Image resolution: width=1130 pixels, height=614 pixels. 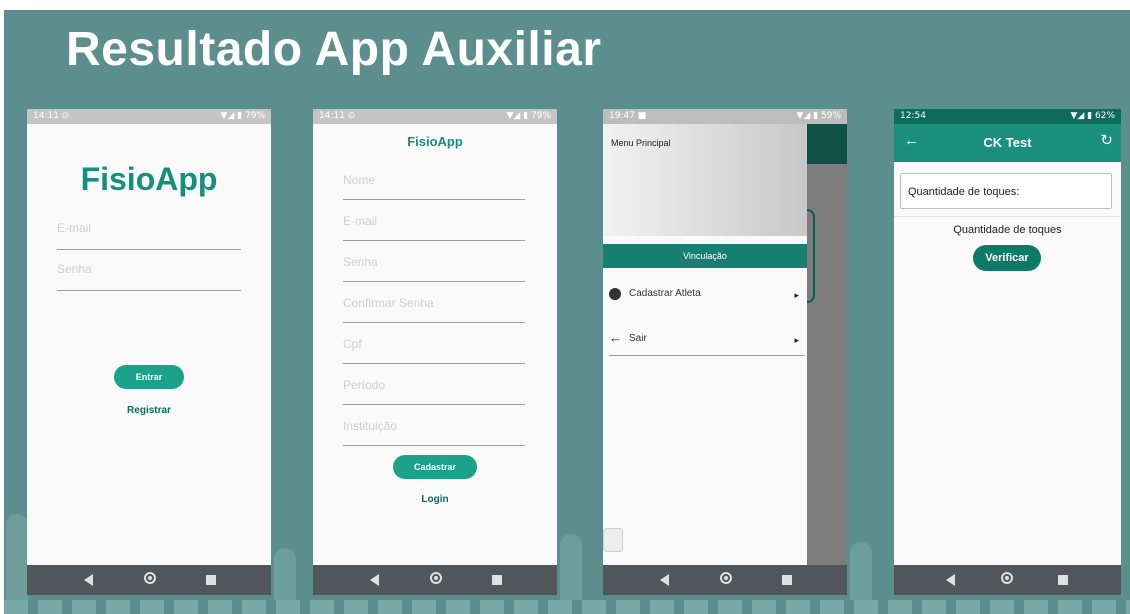 I want to click on field-placeholder: Cpf, so click(x=352, y=344).